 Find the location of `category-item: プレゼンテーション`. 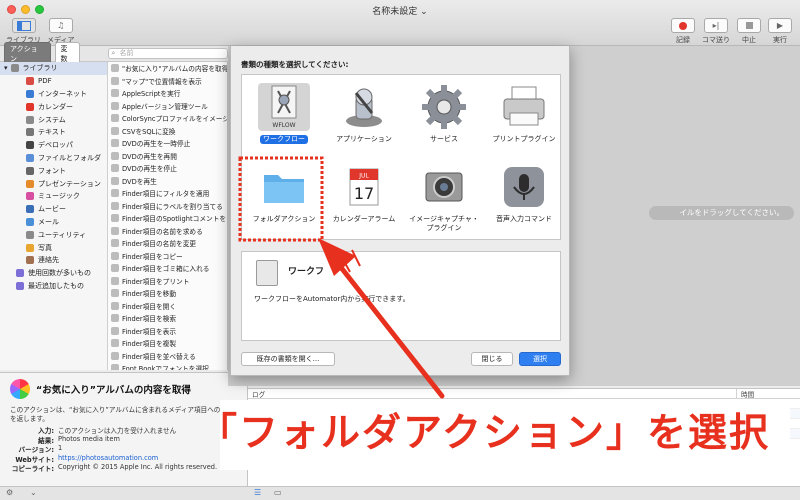

category-item: プレゼンテーション is located at coordinates (53, 183).